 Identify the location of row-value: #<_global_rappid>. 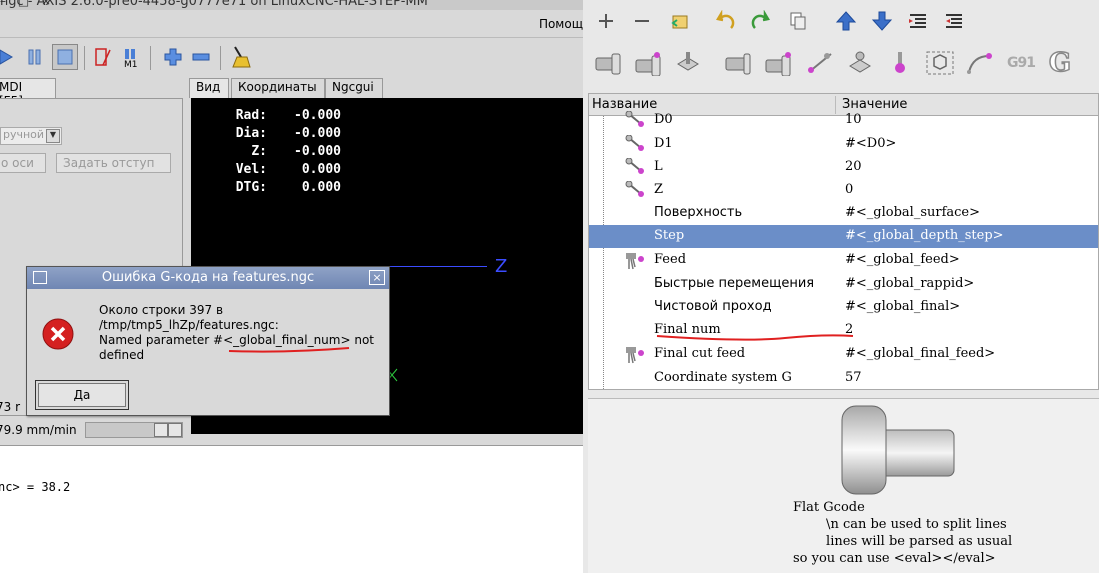
(910, 283).